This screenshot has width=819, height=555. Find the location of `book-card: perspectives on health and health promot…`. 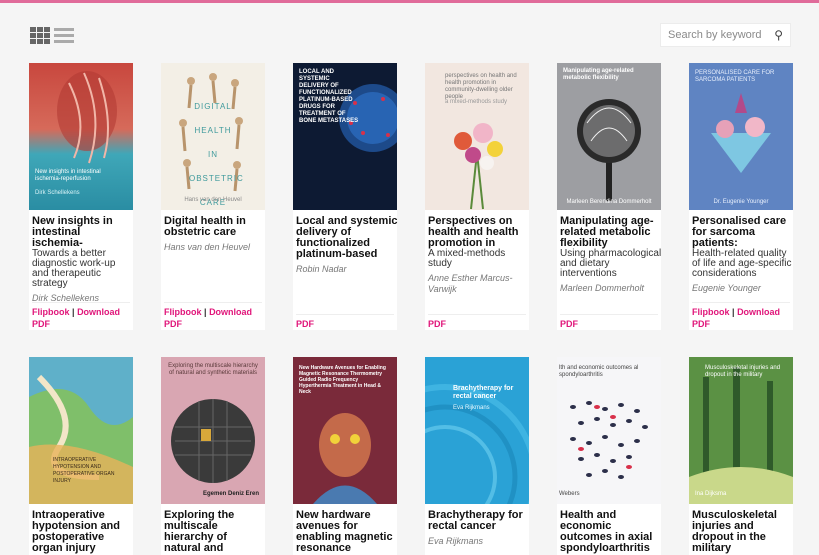

book-card: perspectives on health and health promot… is located at coordinates (477, 196).